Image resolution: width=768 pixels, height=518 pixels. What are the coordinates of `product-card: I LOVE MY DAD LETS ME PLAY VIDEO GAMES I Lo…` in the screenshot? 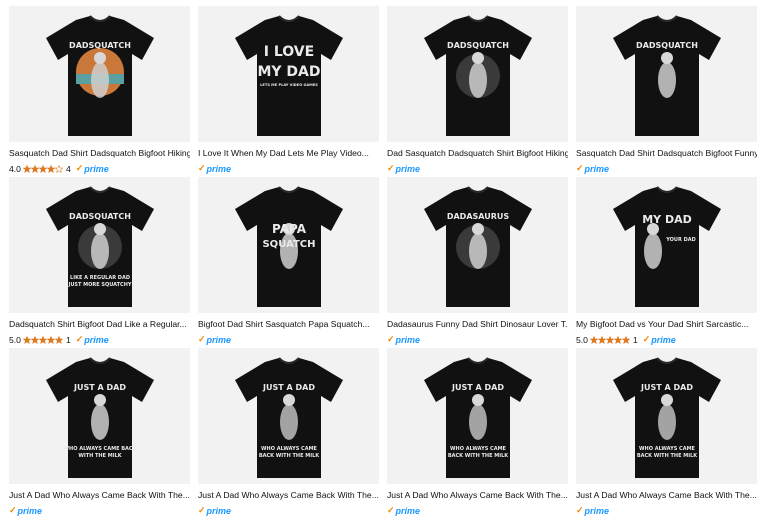 It's located at (288, 91).